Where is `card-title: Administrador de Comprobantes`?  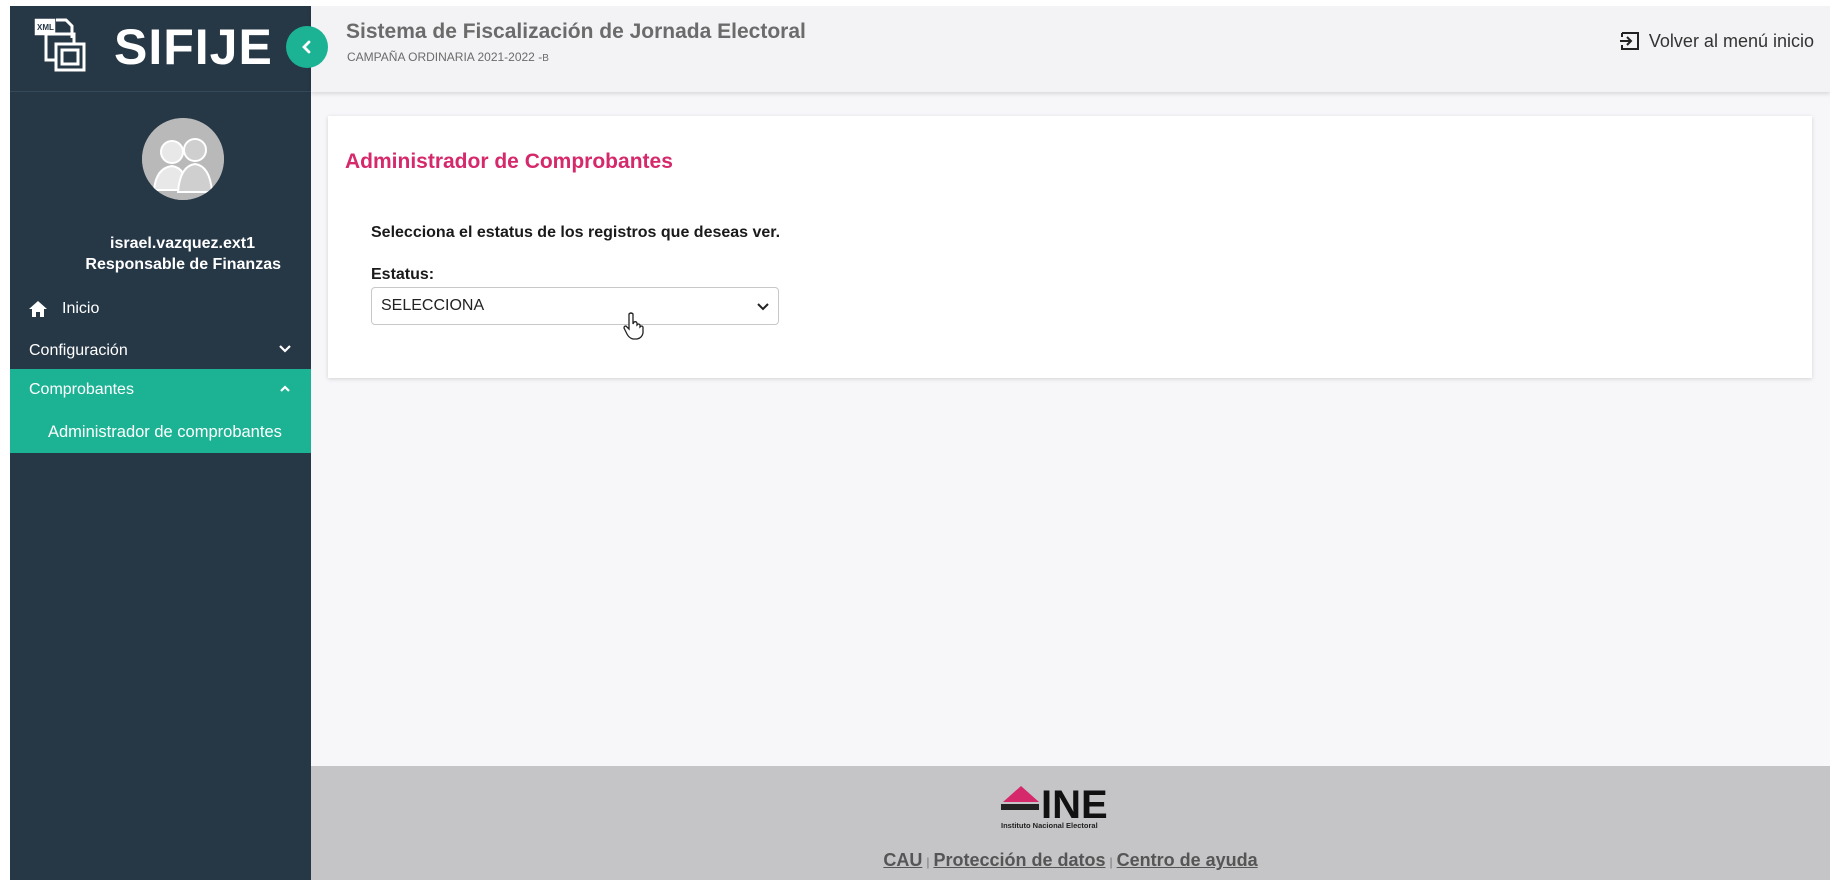 card-title: Administrador de Comprobantes is located at coordinates (509, 161).